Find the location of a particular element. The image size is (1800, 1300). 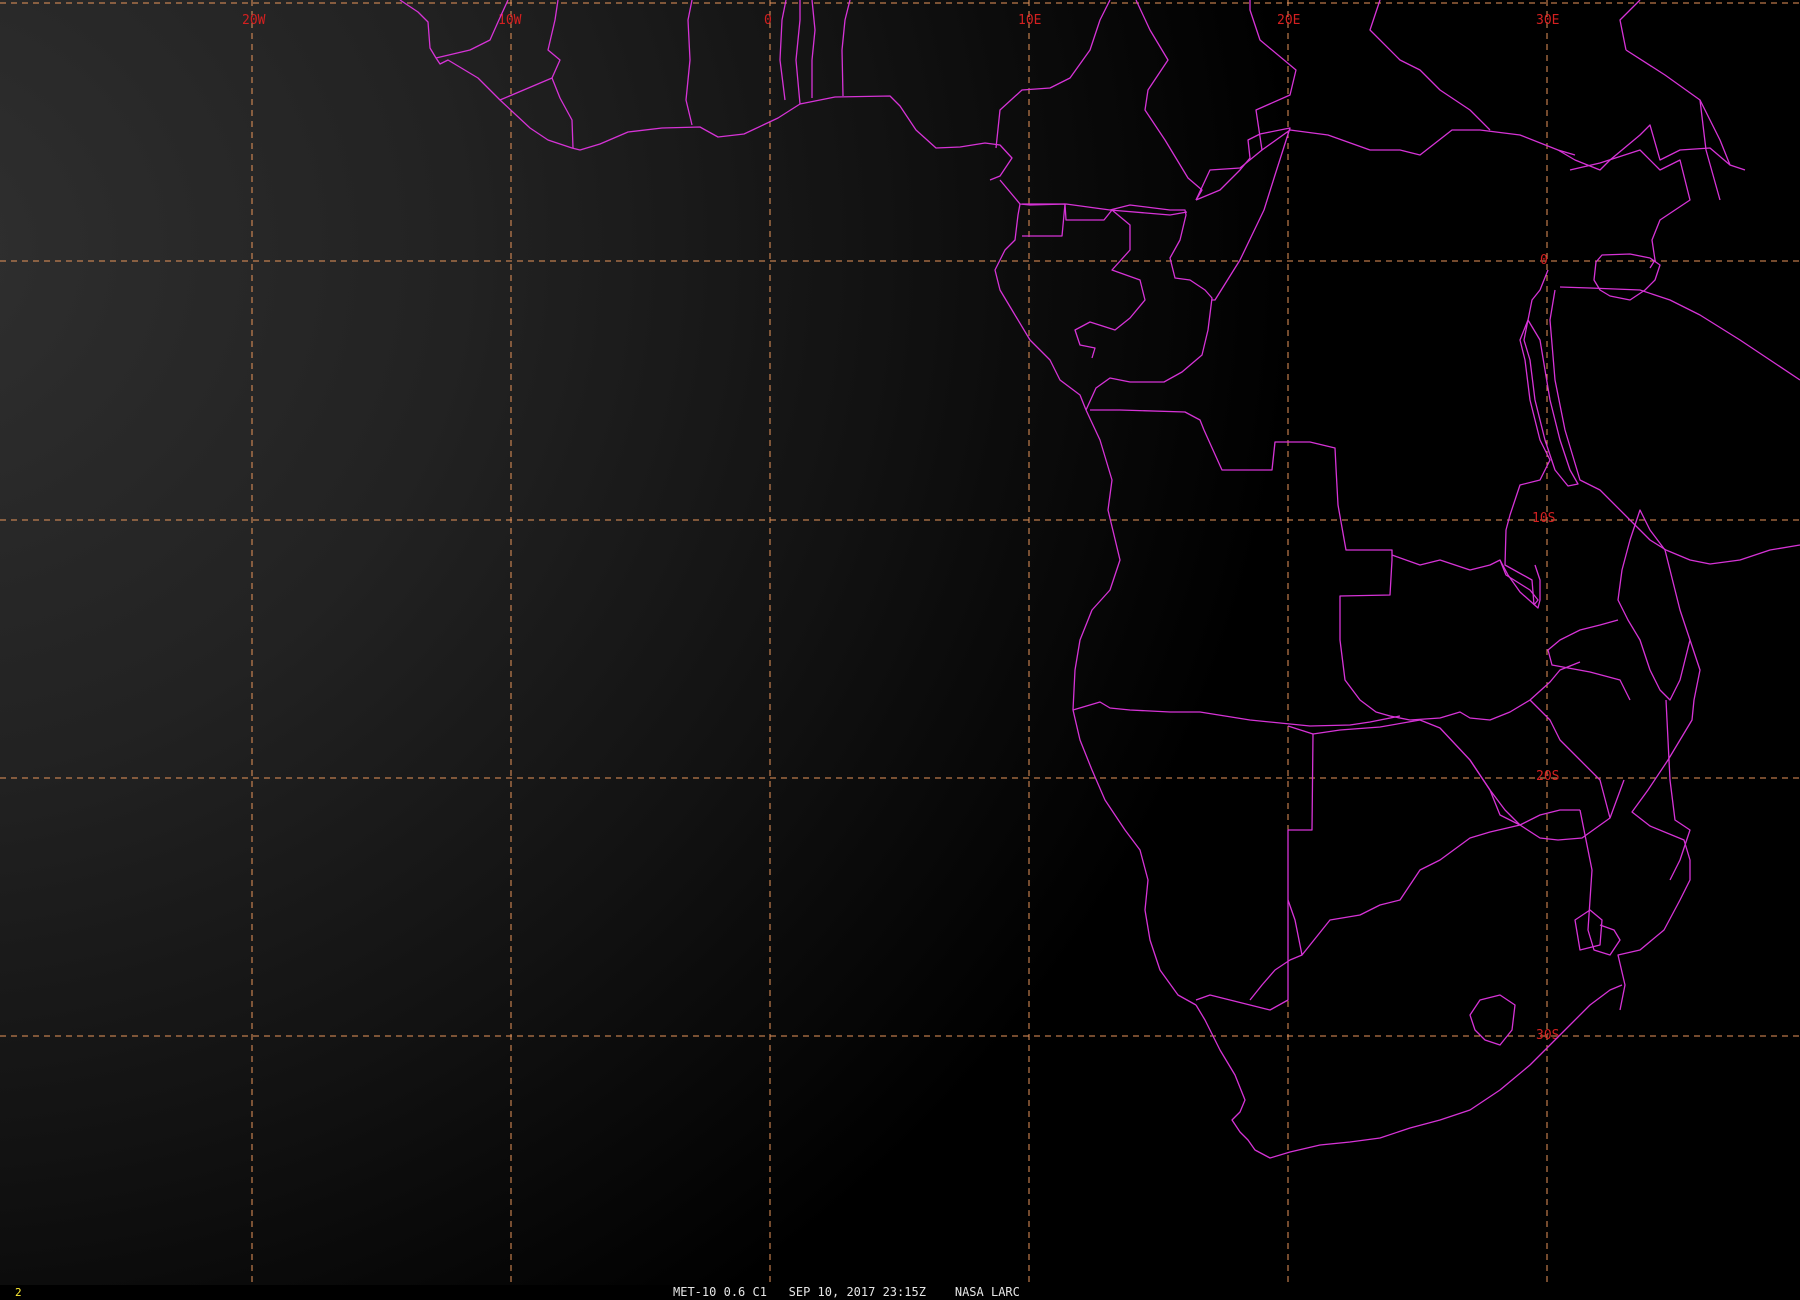

caption-satellite: MET-10 is located at coordinates (695, 1292).